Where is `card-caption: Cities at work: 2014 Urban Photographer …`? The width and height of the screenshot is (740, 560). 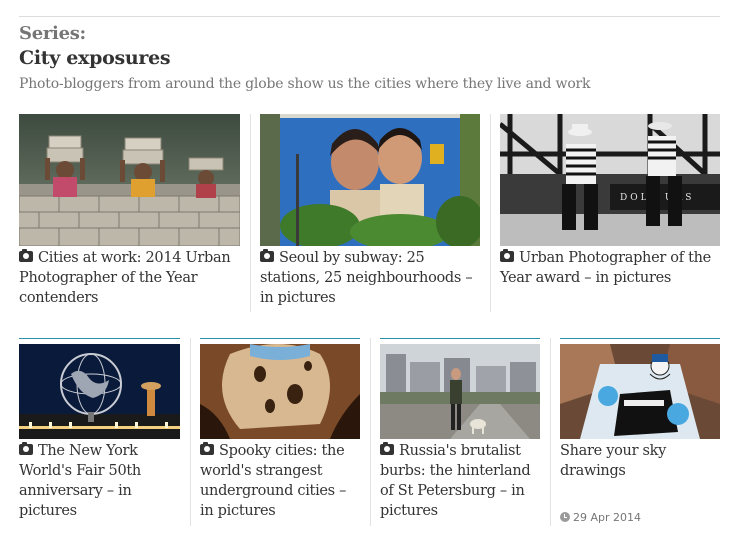 card-caption: Cities at work: 2014 Urban Photographer … is located at coordinates (129, 278).